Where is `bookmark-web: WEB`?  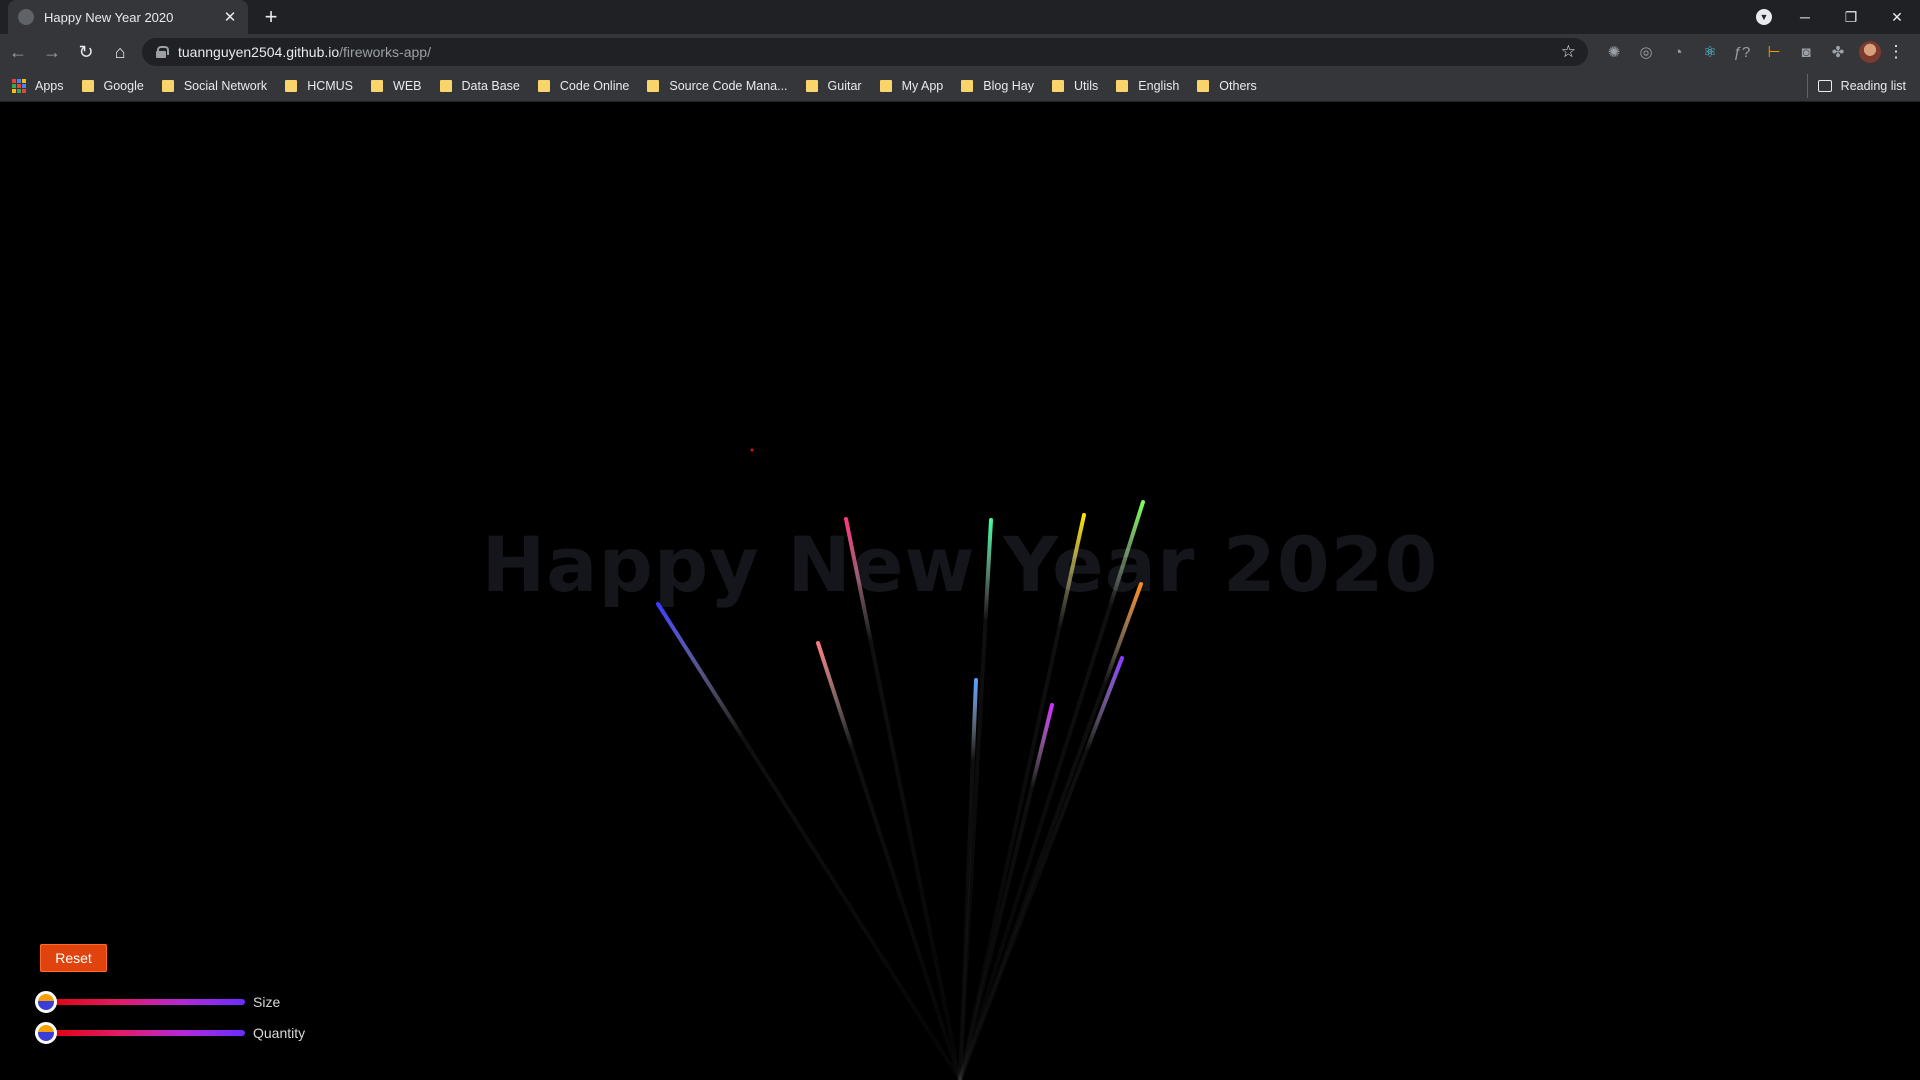
bookmark-web: WEB is located at coordinates (396, 86).